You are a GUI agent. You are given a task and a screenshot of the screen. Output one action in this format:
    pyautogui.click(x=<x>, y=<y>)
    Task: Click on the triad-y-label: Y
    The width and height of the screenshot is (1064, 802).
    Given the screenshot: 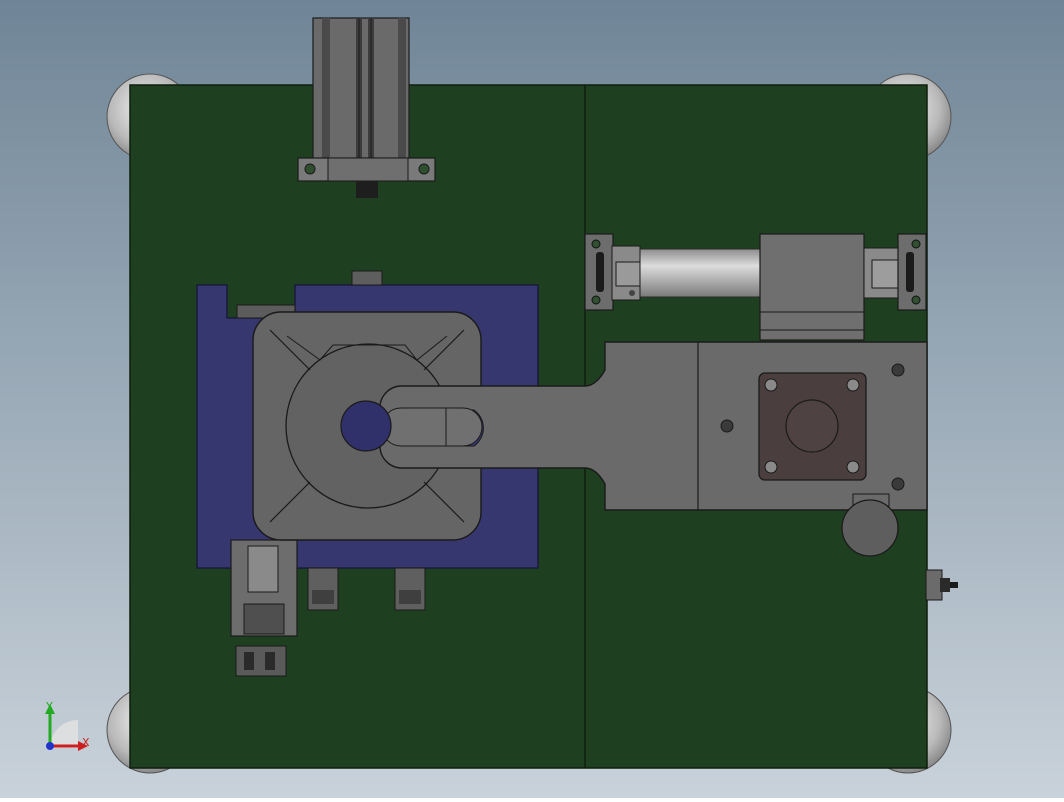 What is the action you would take?
    pyautogui.click(x=49, y=706)
    